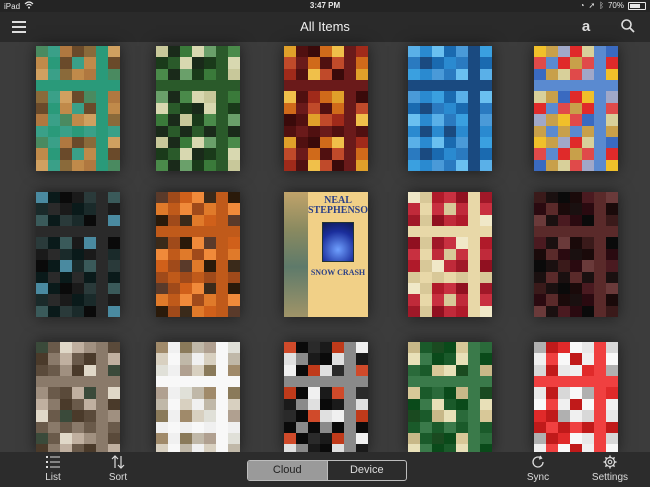 This screenshot has width=650, height=487. I want to click on list-button: List, so click(53, 469).